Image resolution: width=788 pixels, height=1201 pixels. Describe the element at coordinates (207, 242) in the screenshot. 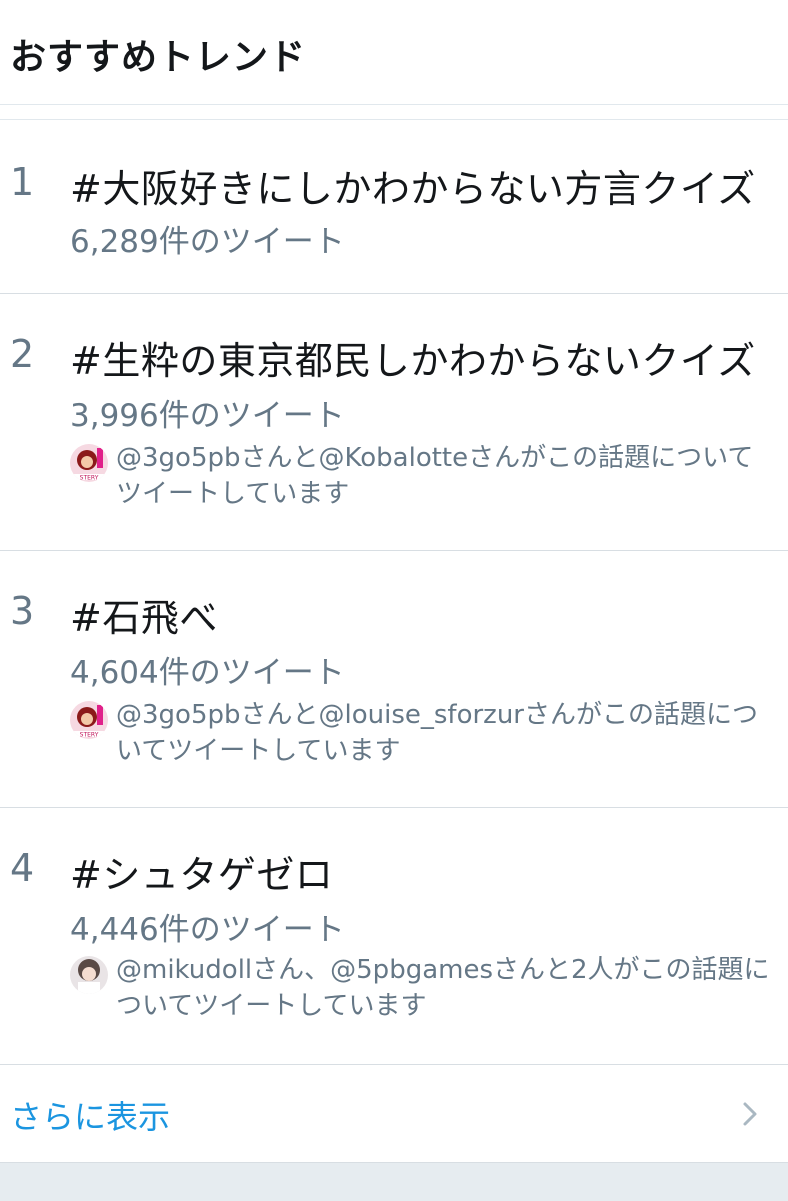

I see `trend-tweet-count: 6,289件のツイート` at that location.